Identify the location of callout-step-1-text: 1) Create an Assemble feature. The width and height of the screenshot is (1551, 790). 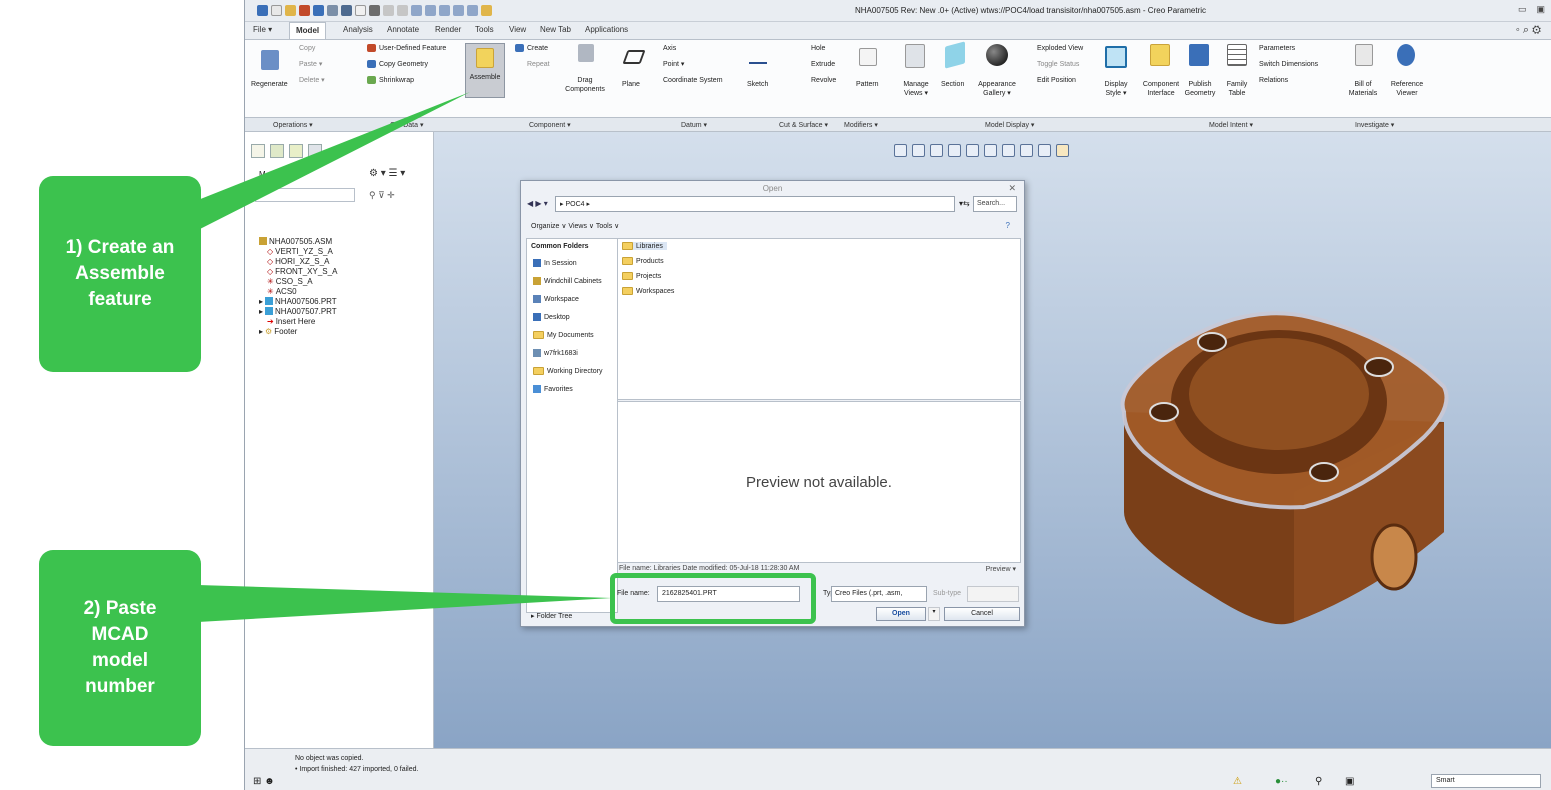
(120, 273).